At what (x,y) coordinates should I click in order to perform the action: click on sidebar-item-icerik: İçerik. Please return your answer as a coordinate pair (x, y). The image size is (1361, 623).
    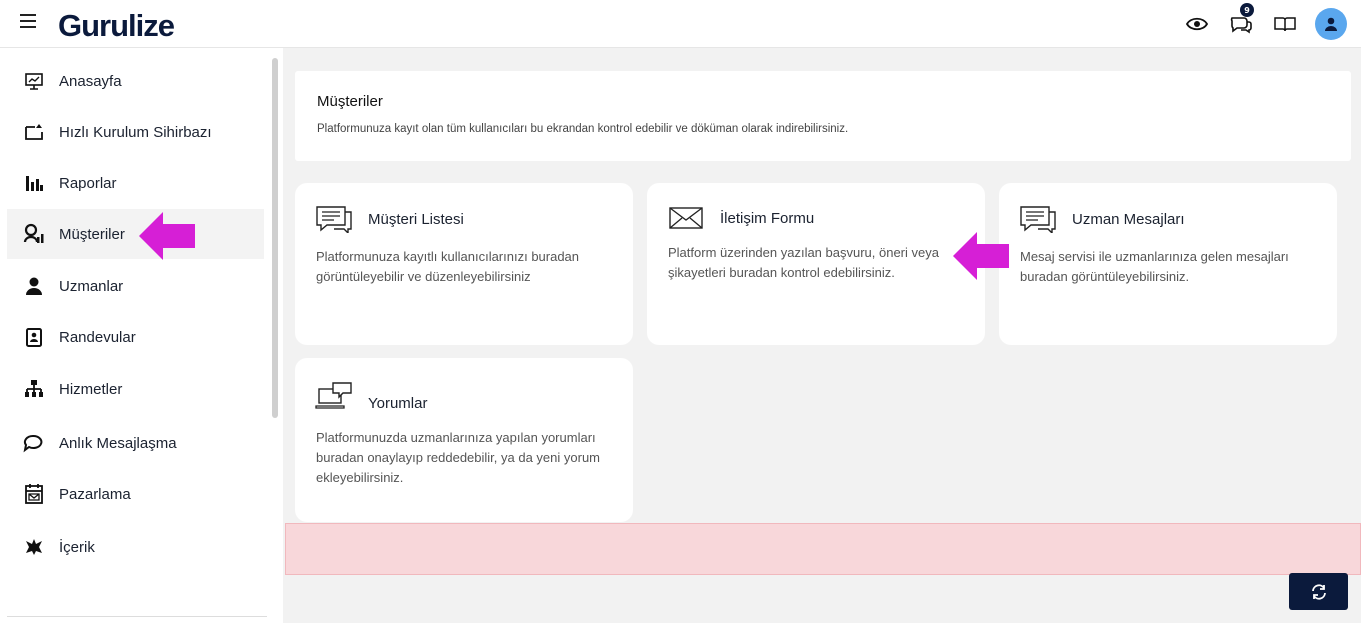
    Looking at the image, I should click on (135, 547).